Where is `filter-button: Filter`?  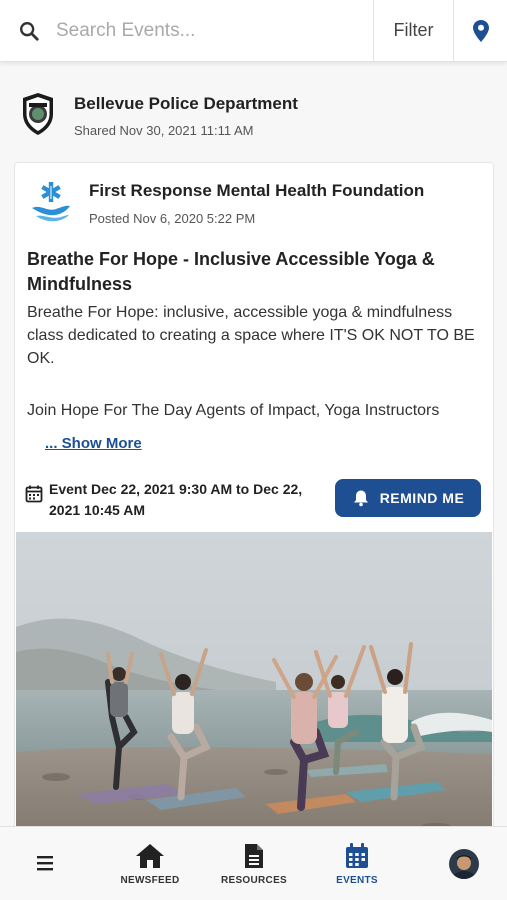 filter-button: Filter is located at coordinates (413, 30).